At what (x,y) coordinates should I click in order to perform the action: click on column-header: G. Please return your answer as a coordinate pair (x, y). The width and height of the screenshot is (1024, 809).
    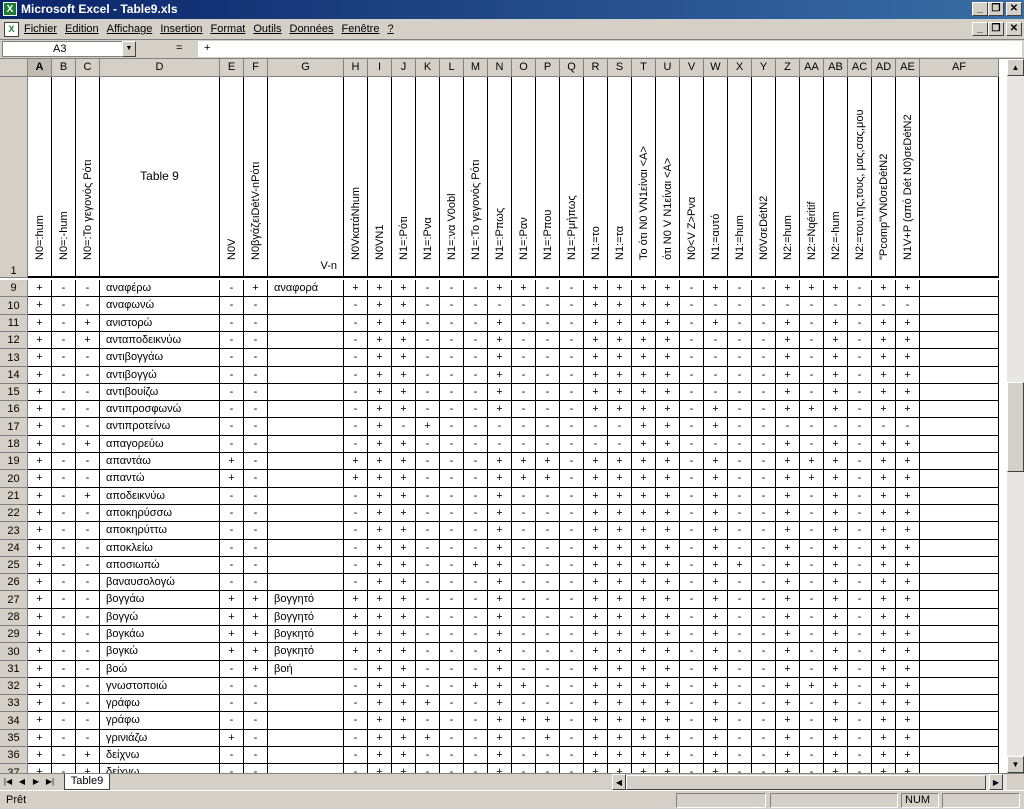
    Looking at the image, I should click on (306, 68).